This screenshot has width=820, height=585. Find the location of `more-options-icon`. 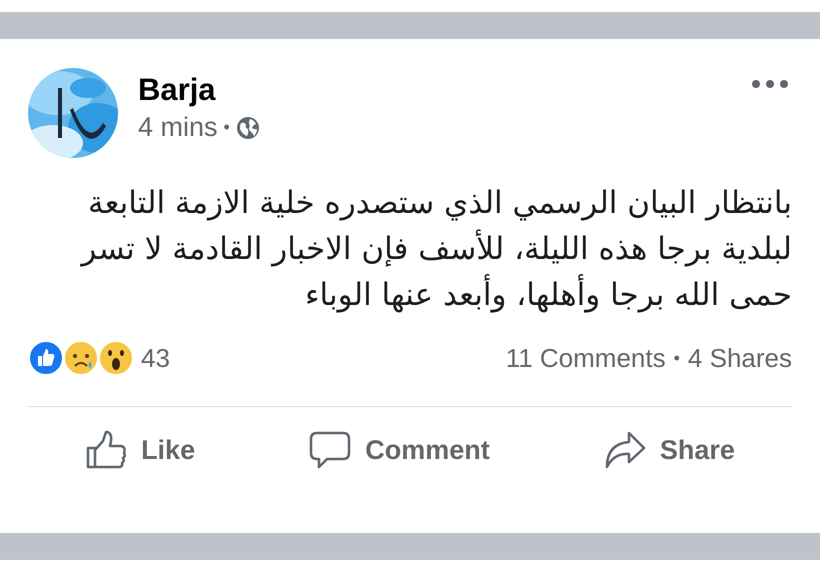

more-options-icon is located at coordinates (770, 84).